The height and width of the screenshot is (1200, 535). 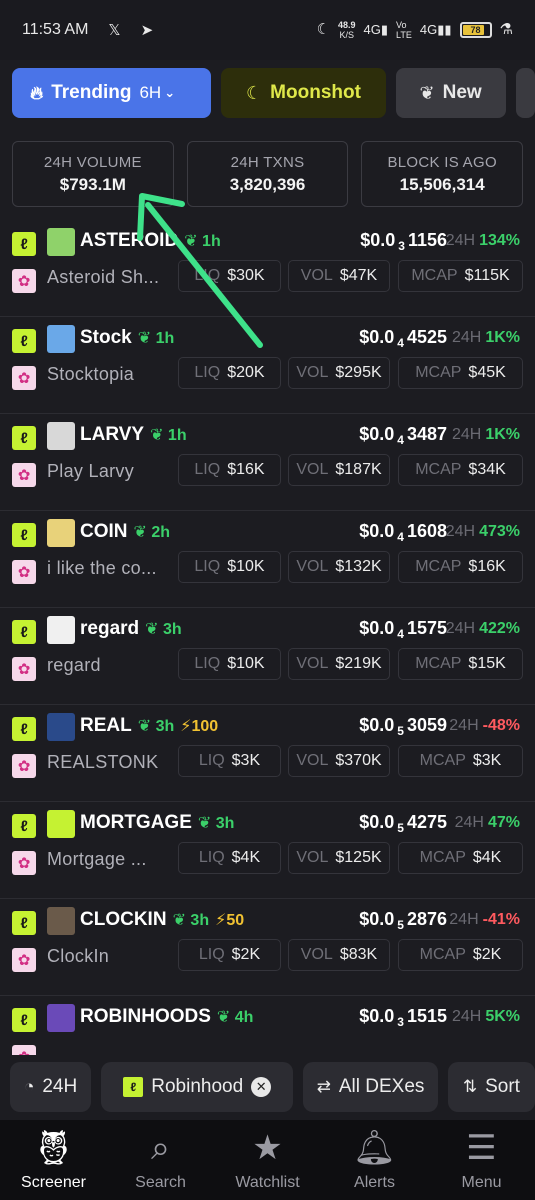 What do you see at coordinates (503, 822) in the screenshot?
I see `change-value: 47%` at bounding box center [503, 822].